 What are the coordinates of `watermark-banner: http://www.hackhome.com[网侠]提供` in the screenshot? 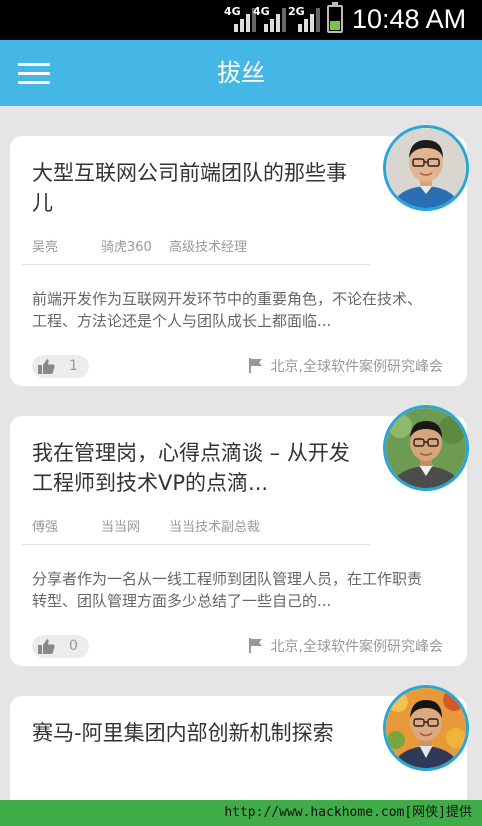 It's located at (241, 813).